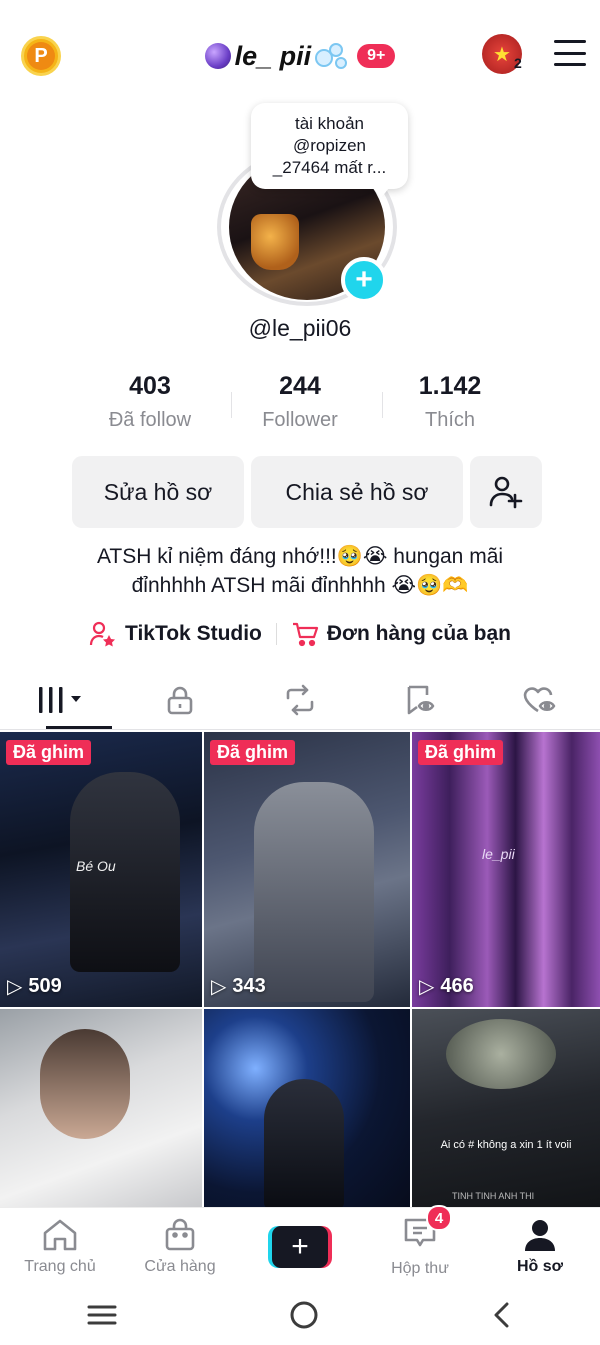  I want to click on bottom-nav: Trang chủ Cửa hàng + 4 Hộp thư Hồ sơ, so click(300, 1245).